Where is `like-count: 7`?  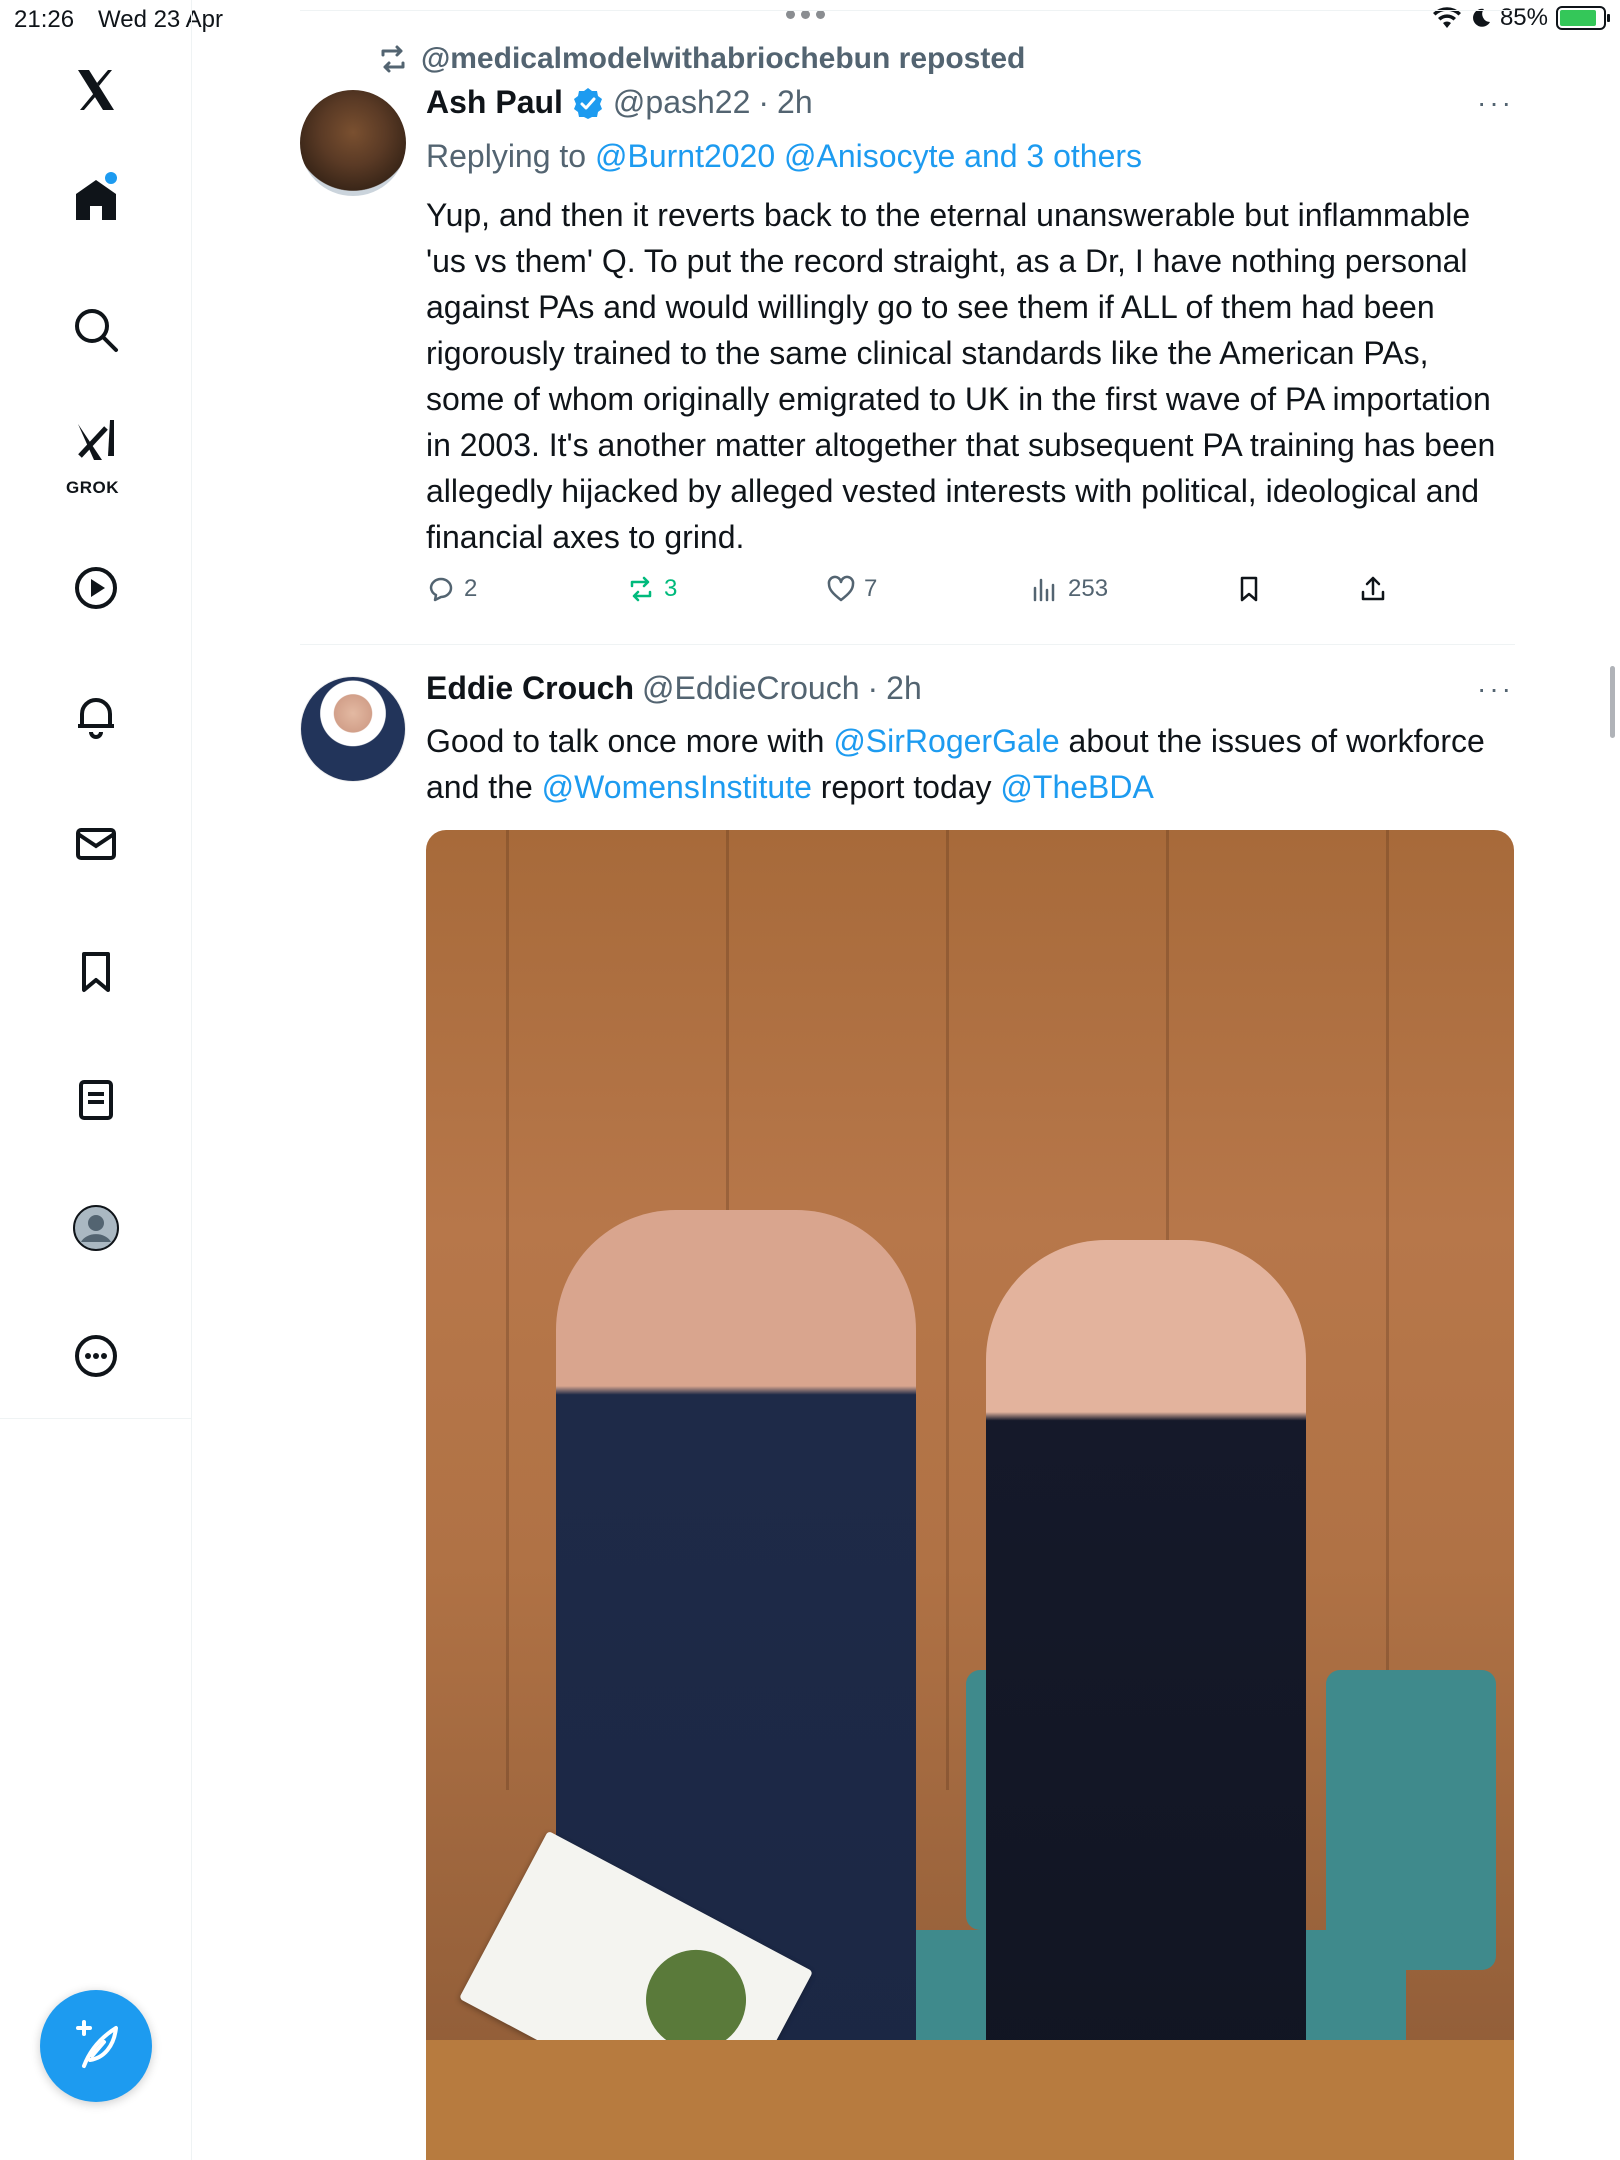 like-count: 7 is located at coordinates (871, 588).